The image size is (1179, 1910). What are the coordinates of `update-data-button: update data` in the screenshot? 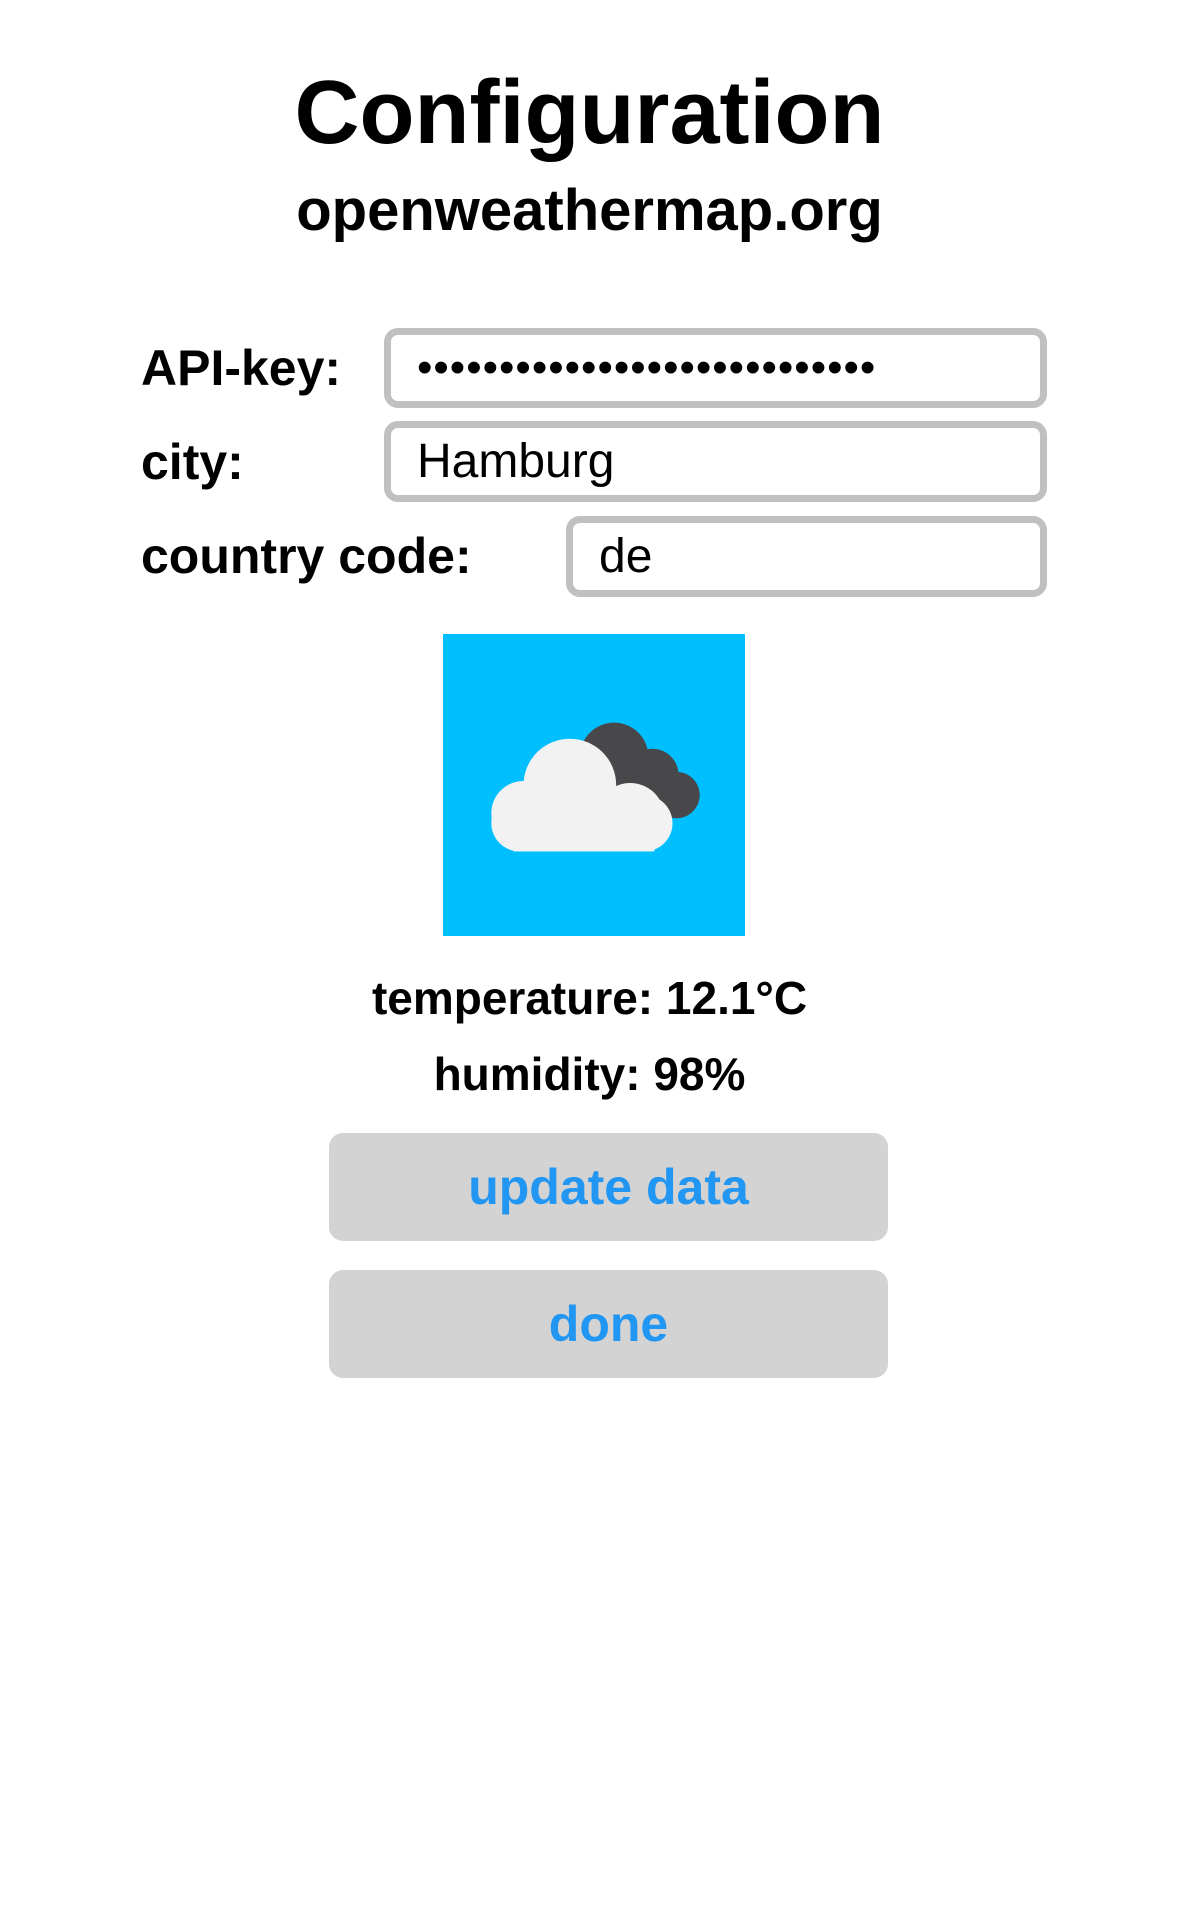 It's located at (608, 1187).